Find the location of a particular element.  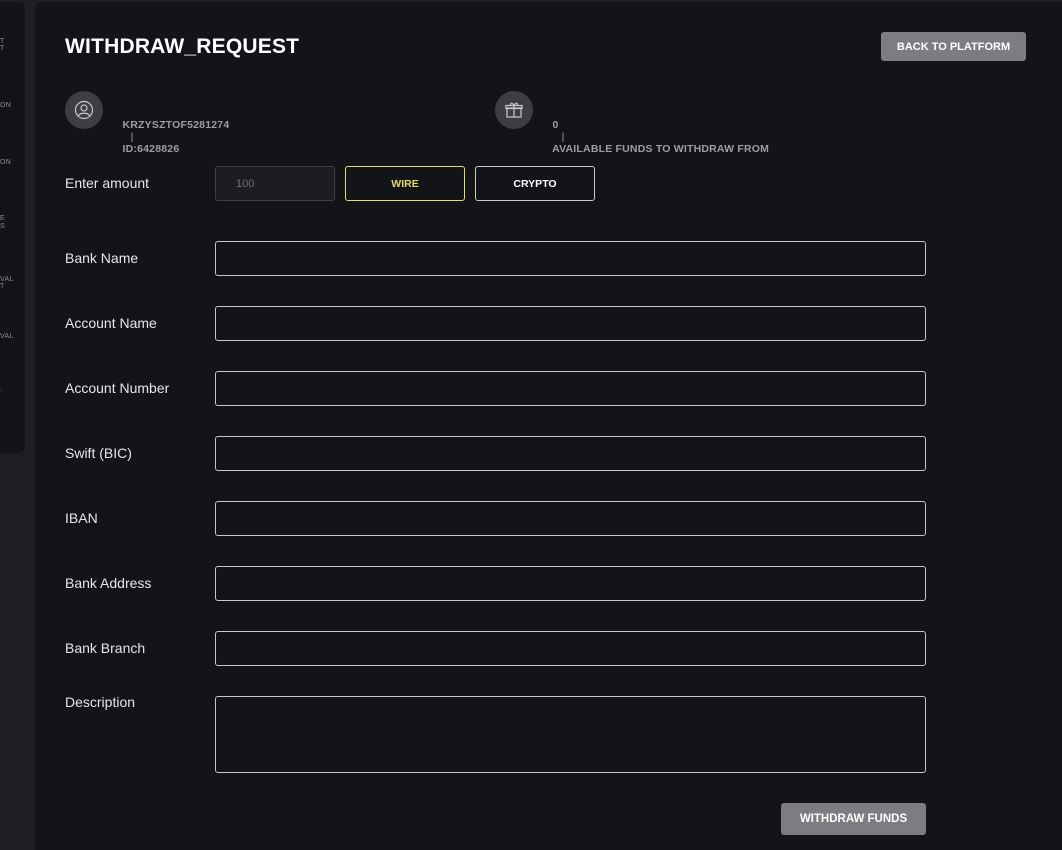

sidebar-item-fragment: E is located at coordinates (2, 218).